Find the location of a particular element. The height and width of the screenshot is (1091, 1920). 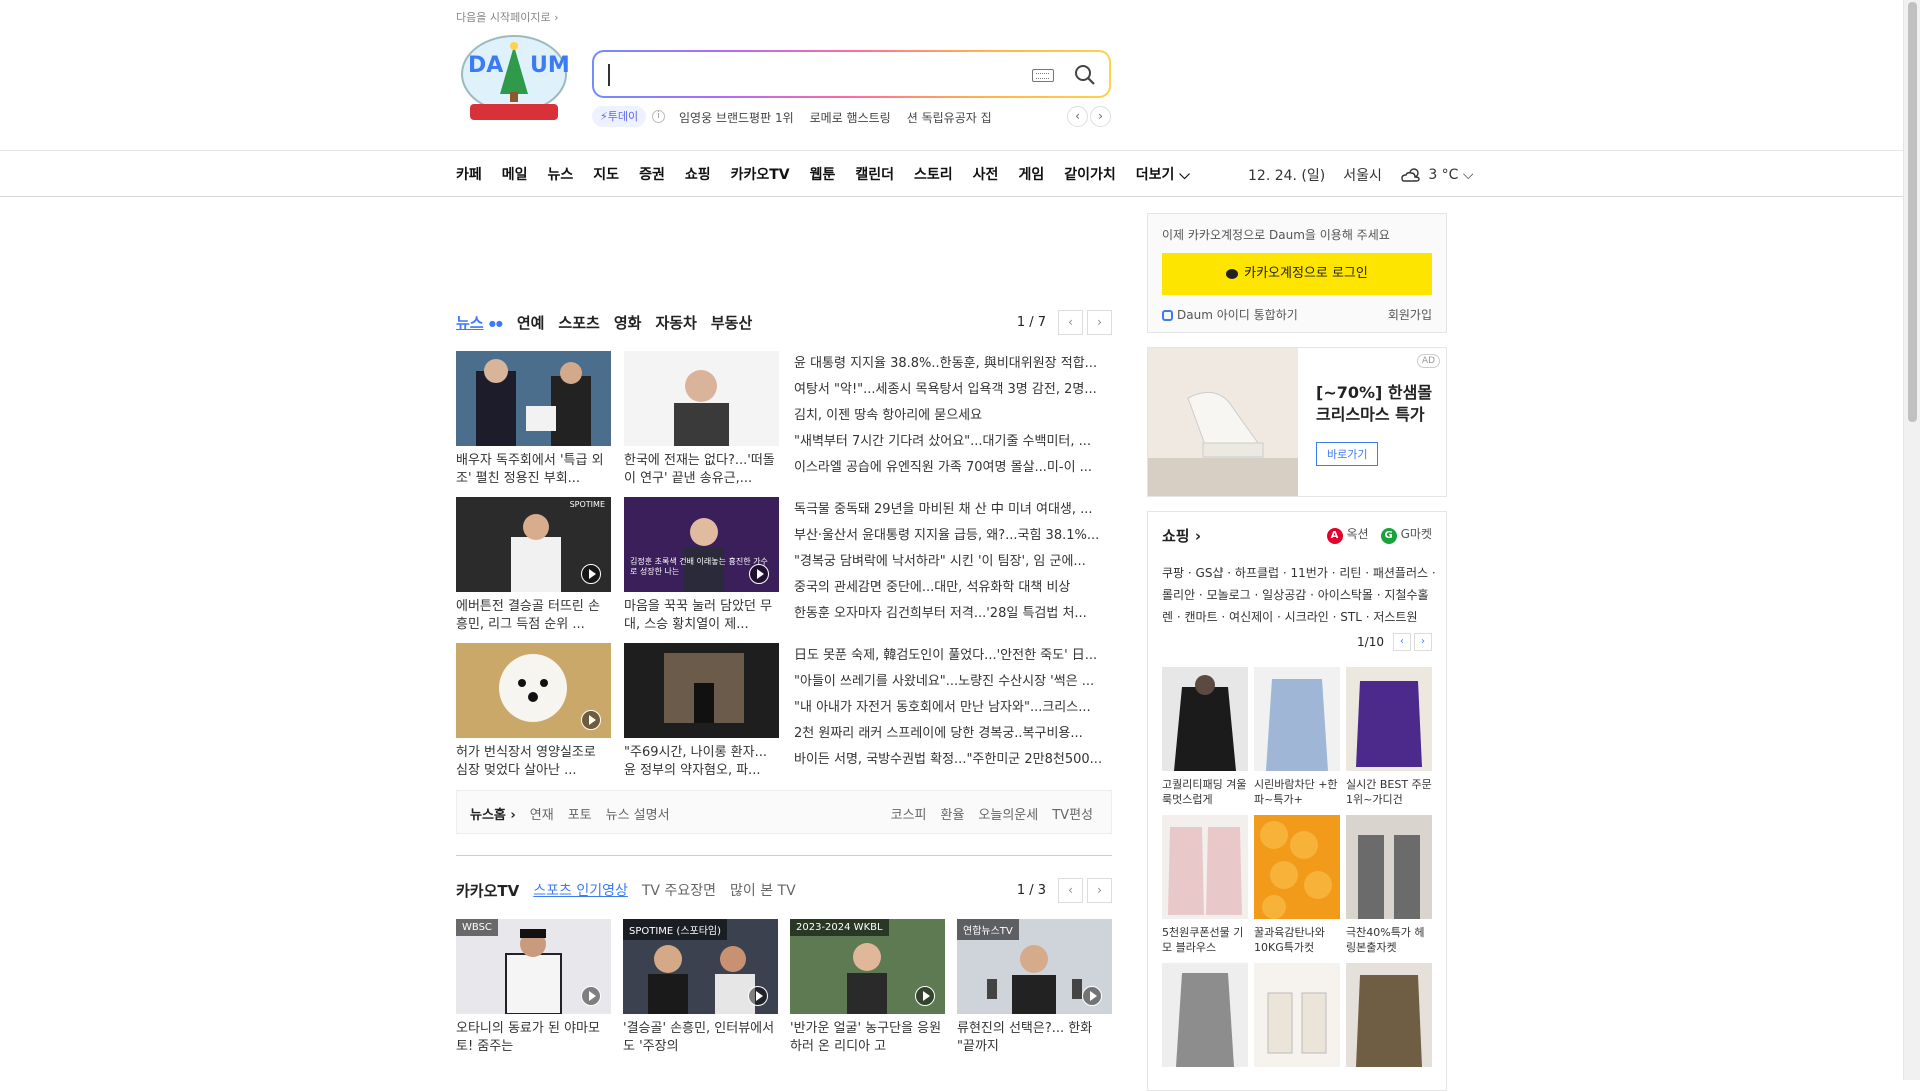

product-item: 시린바람차단 +한파~특가+ is located at coordinates (1297, 738).